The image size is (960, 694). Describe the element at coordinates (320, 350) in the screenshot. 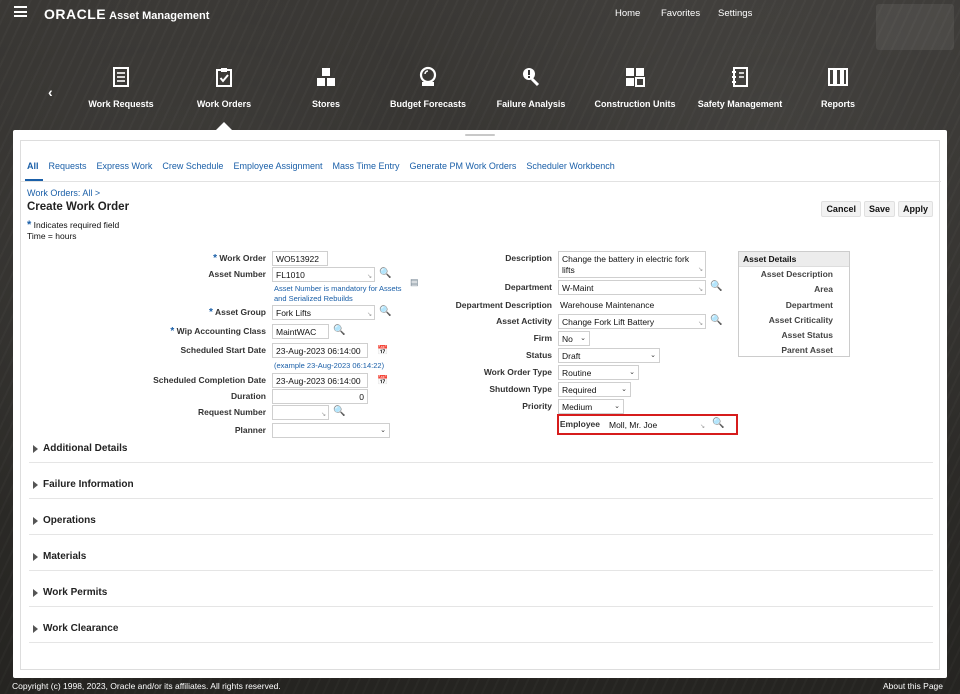

I see `sched-start-field: 23-Aug-2023 06:14:00` at that location.